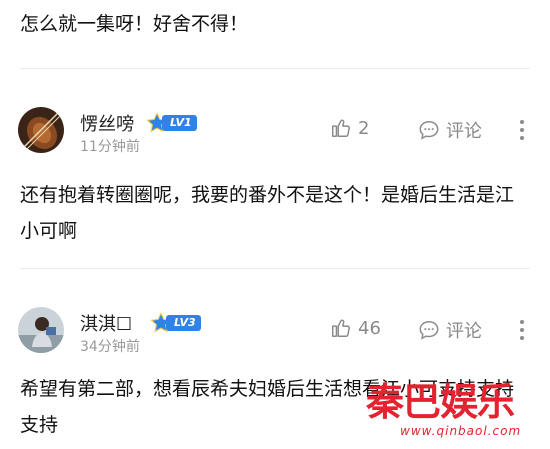 The height and width of the screenshot is (449, 550). Describe the element at coordinates (364, 128) in the screenshot. I see `like-count: 2` at that location.